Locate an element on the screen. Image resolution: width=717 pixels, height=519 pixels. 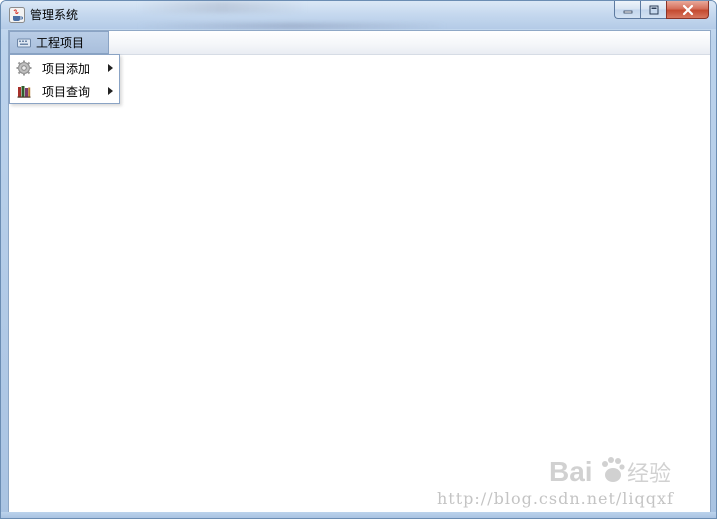
menu-engineering-project-label: 工程项目 is located at coordinates (60, 43).